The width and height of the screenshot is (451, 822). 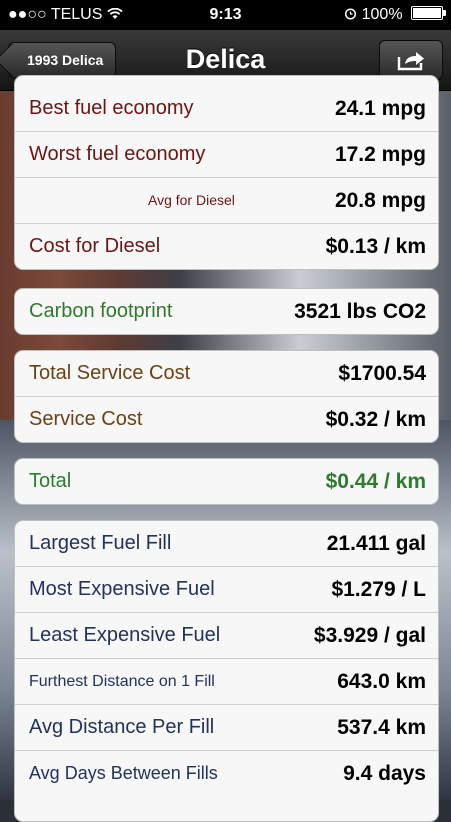 I want to click on table-row: Total $0.44 / km, so click(x=226, y=481).